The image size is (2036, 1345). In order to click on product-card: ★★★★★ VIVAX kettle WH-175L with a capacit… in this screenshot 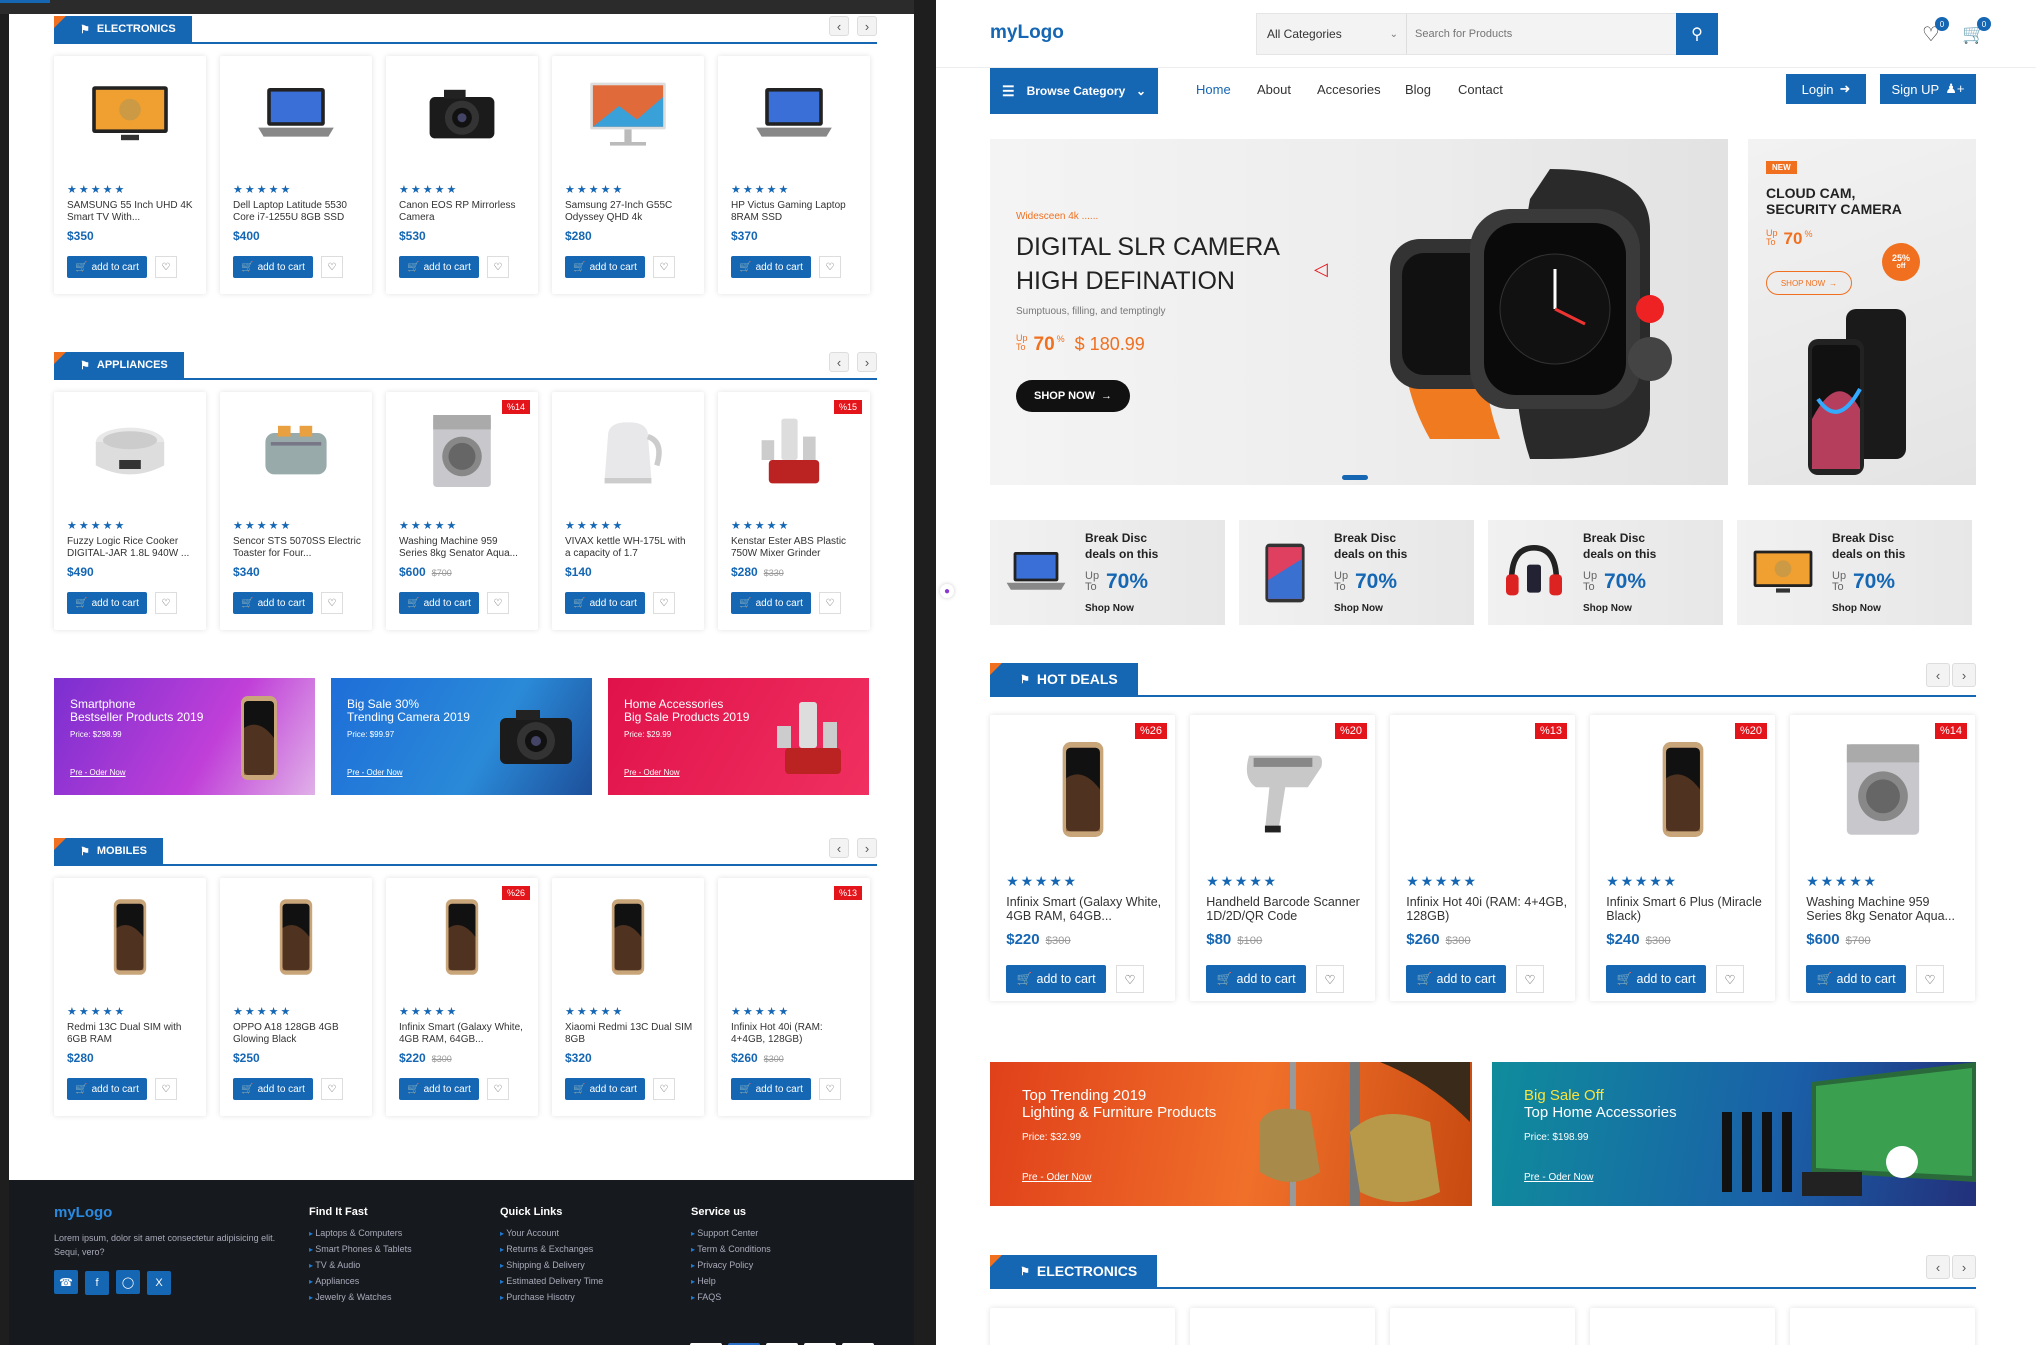, I will do `click(628, 511)`.